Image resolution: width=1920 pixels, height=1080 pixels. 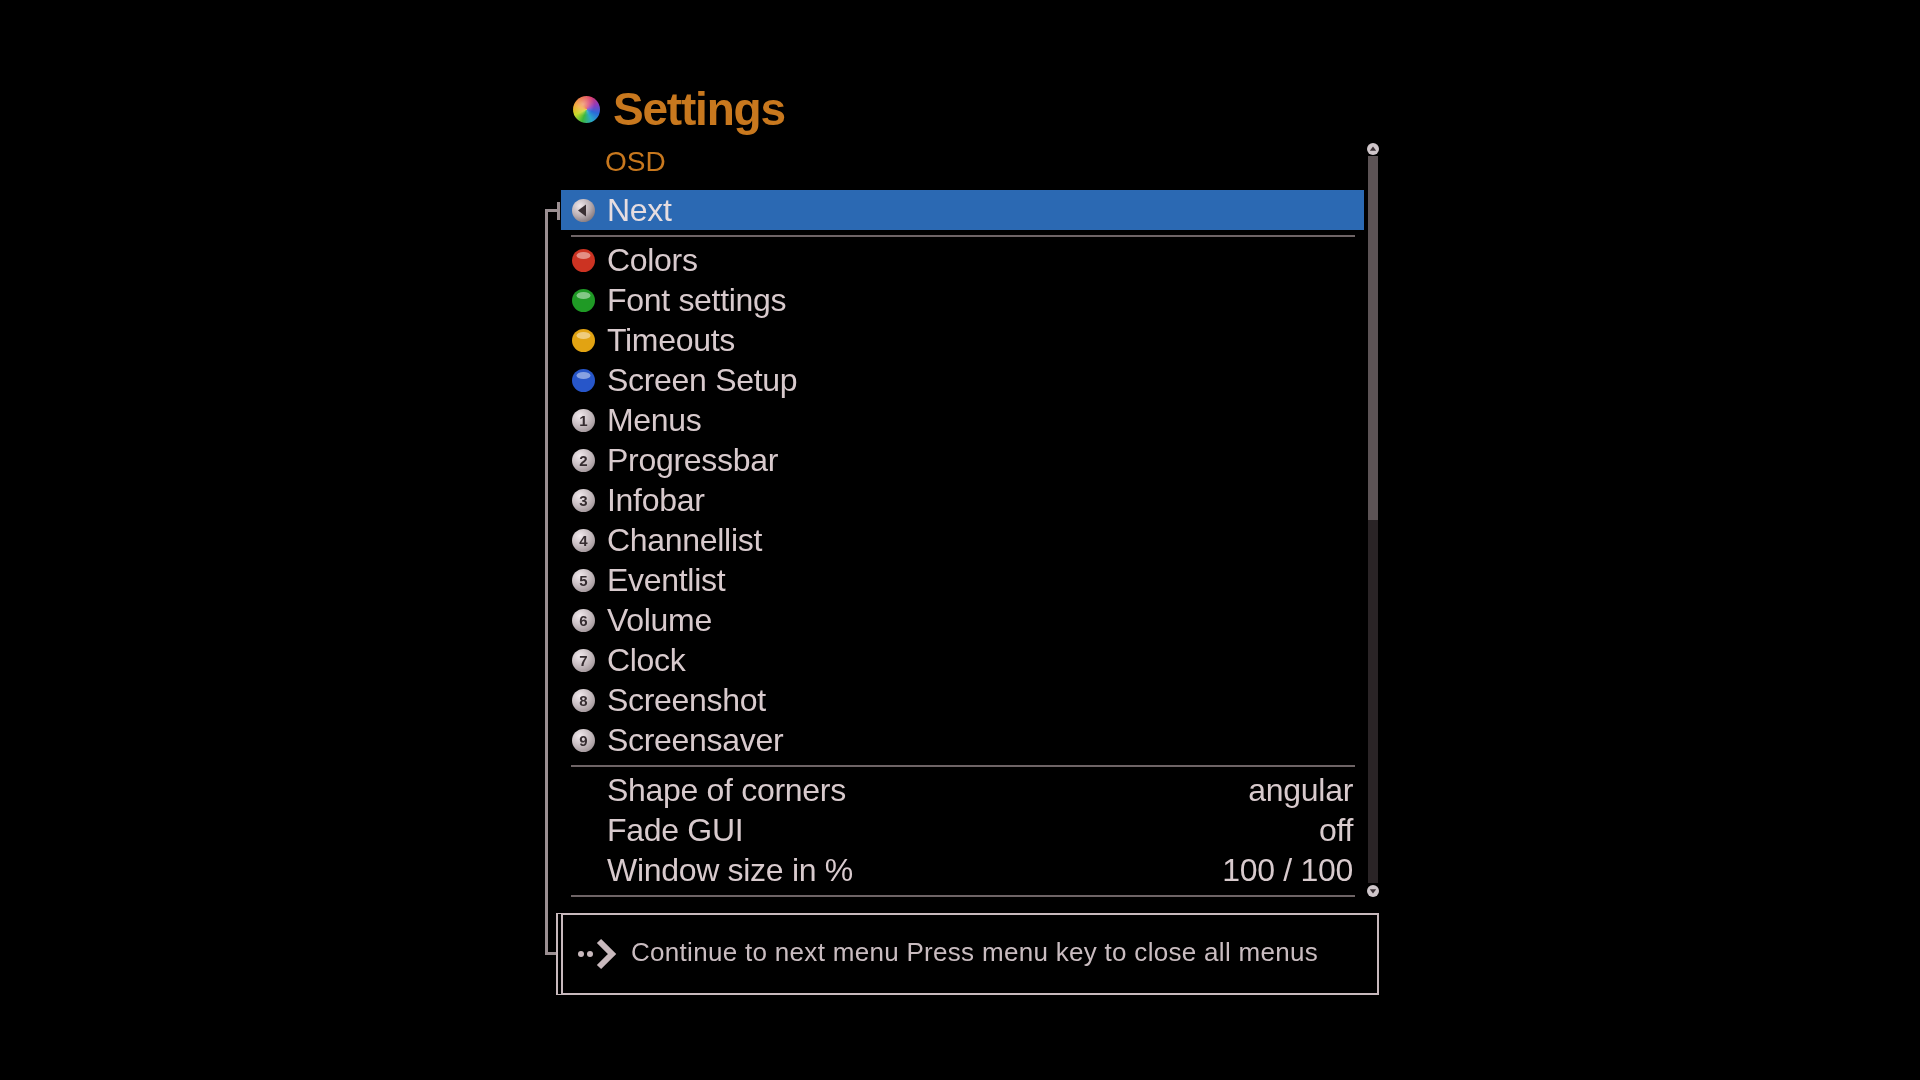 I want to click on page-title: Settings, so click(x=699, y=109).